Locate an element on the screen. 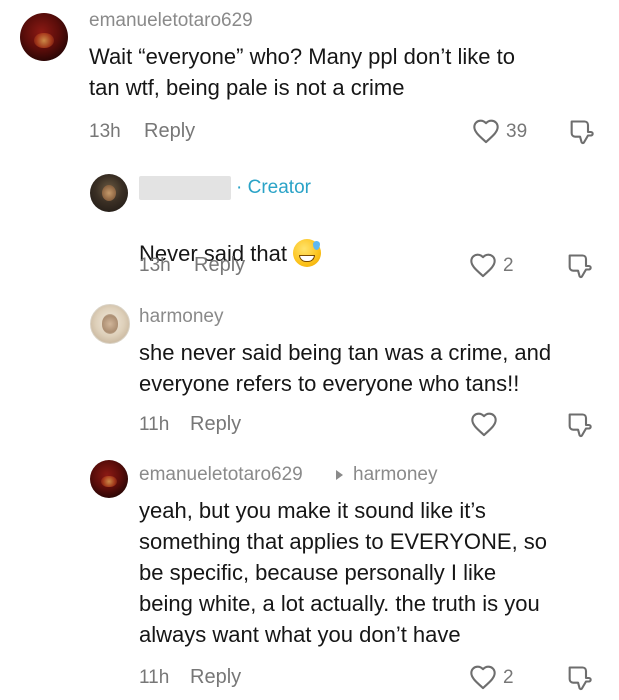 This screenshot has height=700, width=619. caret-right-icon is located at coordinates (339, 475).